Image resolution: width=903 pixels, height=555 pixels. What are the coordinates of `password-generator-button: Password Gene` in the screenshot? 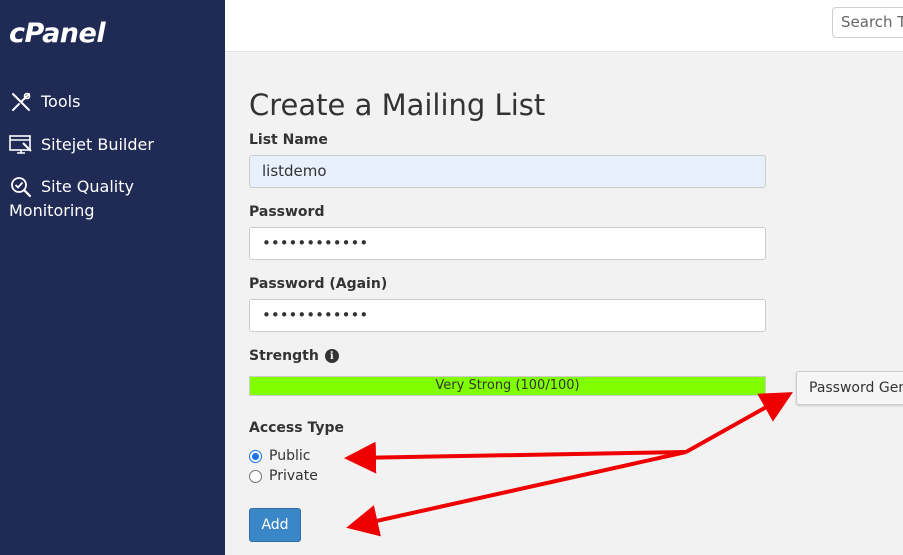 It's located at (849, 388).